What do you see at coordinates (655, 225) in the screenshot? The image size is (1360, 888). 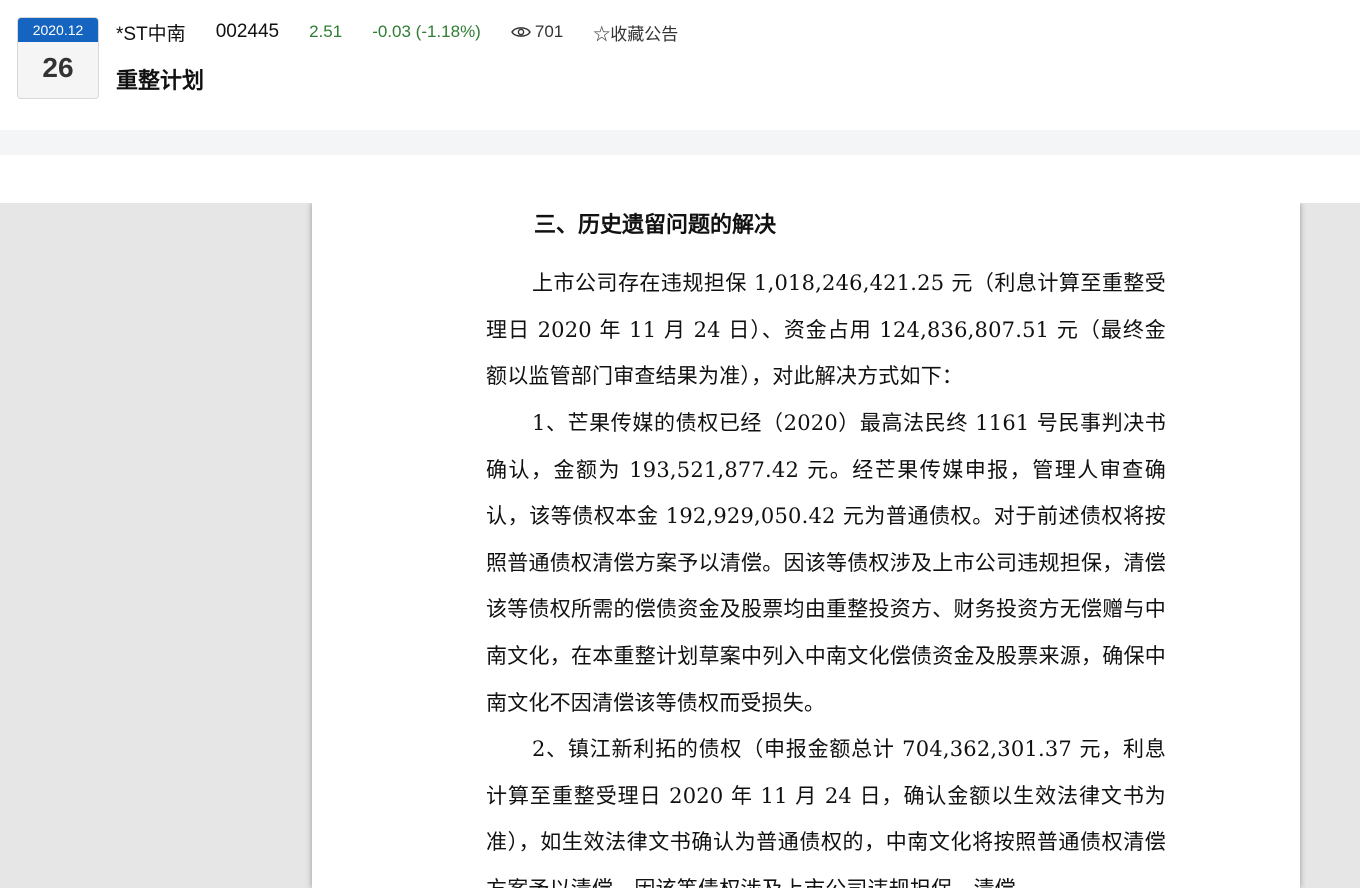 I see `section-heading: 三、历史遗留问题的解决` at bounding box center [655, 225].